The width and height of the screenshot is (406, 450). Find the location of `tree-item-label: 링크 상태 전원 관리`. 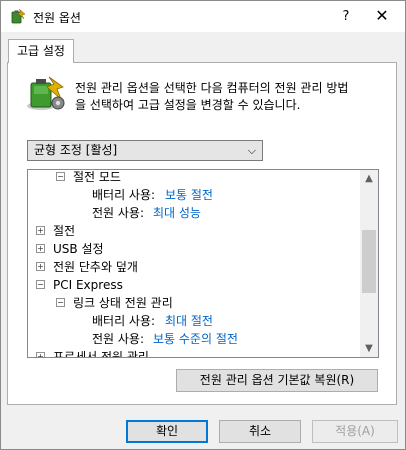

tree-item-label: 링크 상태 전원 관리 is located at coordinates (123, 303).